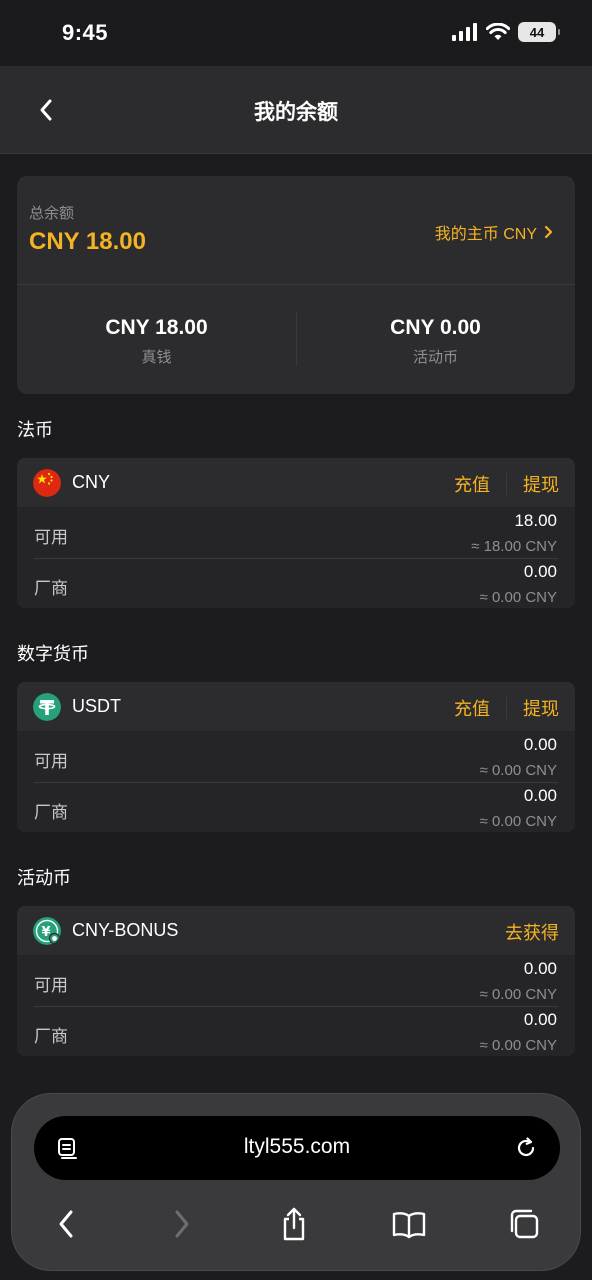 Image resolution: width=592 pixels, height=1280 pixels. I want to click on battery-level: 44, so click(537, 32).